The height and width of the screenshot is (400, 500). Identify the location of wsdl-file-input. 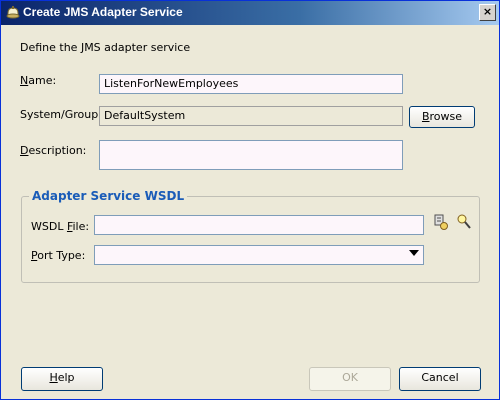
(259, 225).